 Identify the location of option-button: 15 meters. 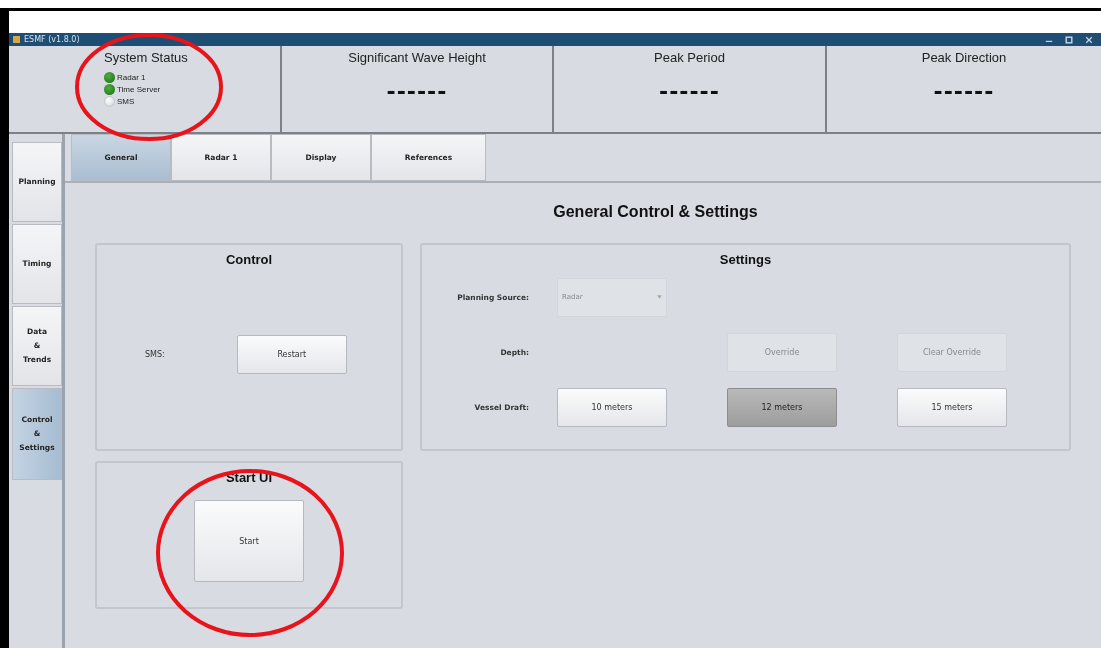
(952, 407).